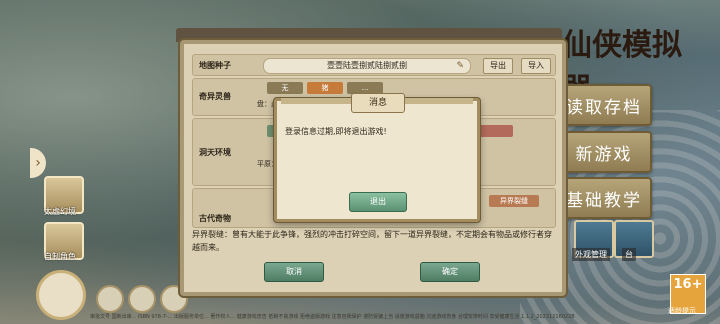  What do you see at coordinates (514, 201) in the screenshot?
I see `artifact-chip: 异界裂缝` at bounding box center [514, 201].